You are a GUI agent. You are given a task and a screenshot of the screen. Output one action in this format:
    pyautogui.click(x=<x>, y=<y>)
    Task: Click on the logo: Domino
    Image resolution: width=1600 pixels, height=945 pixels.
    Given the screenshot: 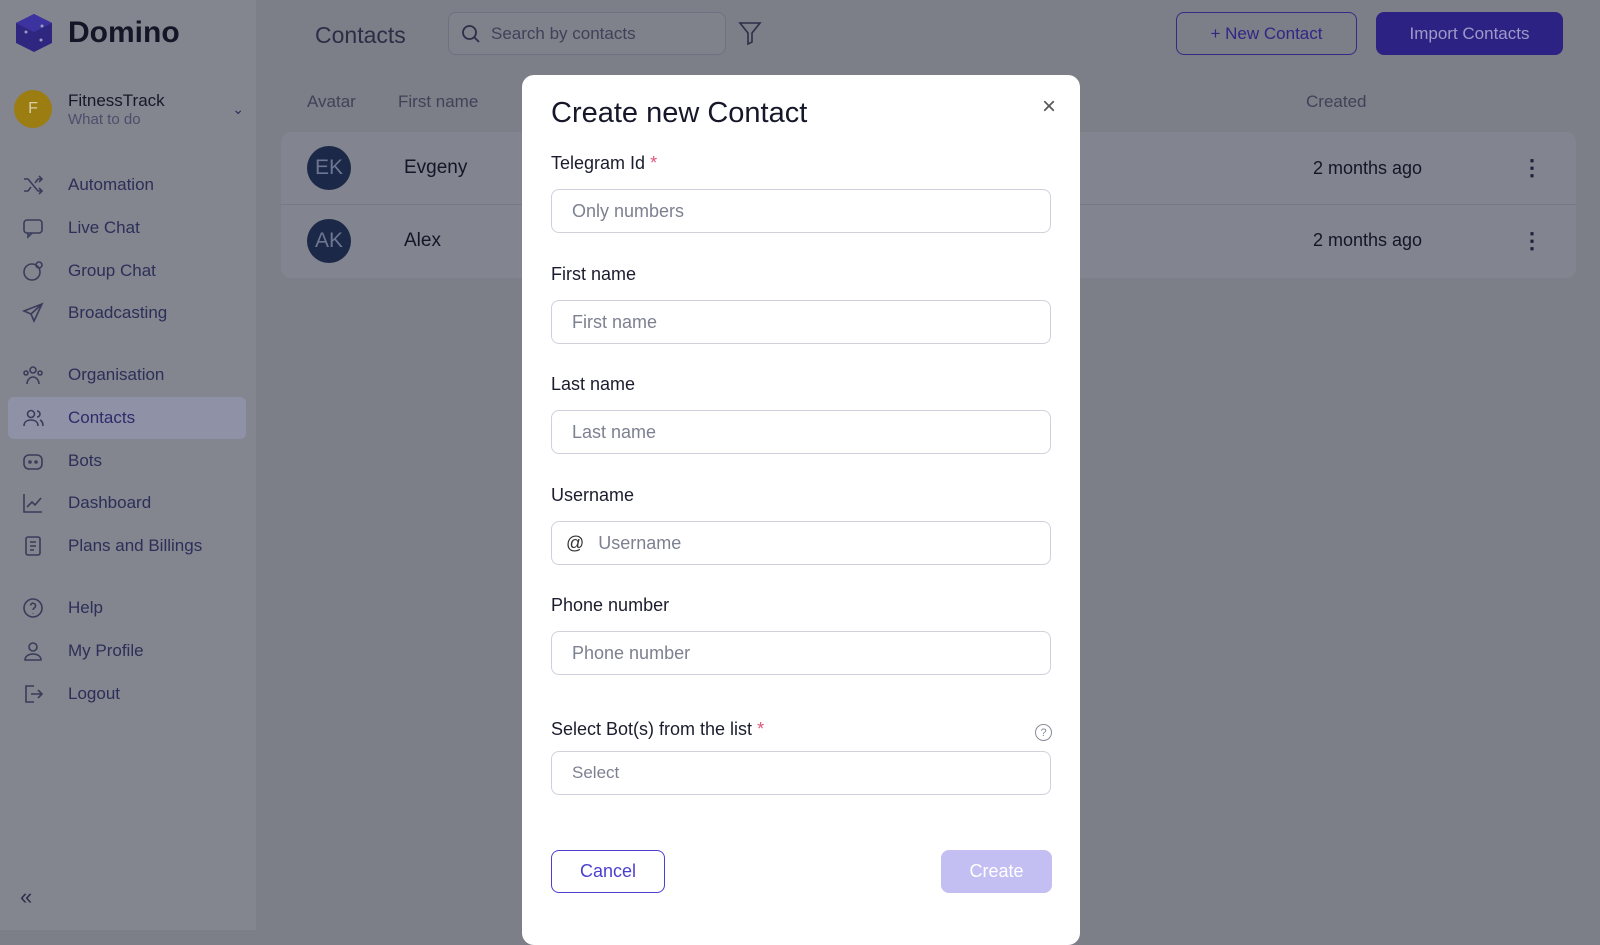 What is the action you would take?
    pyautogui.click(x=97, y=33)
    